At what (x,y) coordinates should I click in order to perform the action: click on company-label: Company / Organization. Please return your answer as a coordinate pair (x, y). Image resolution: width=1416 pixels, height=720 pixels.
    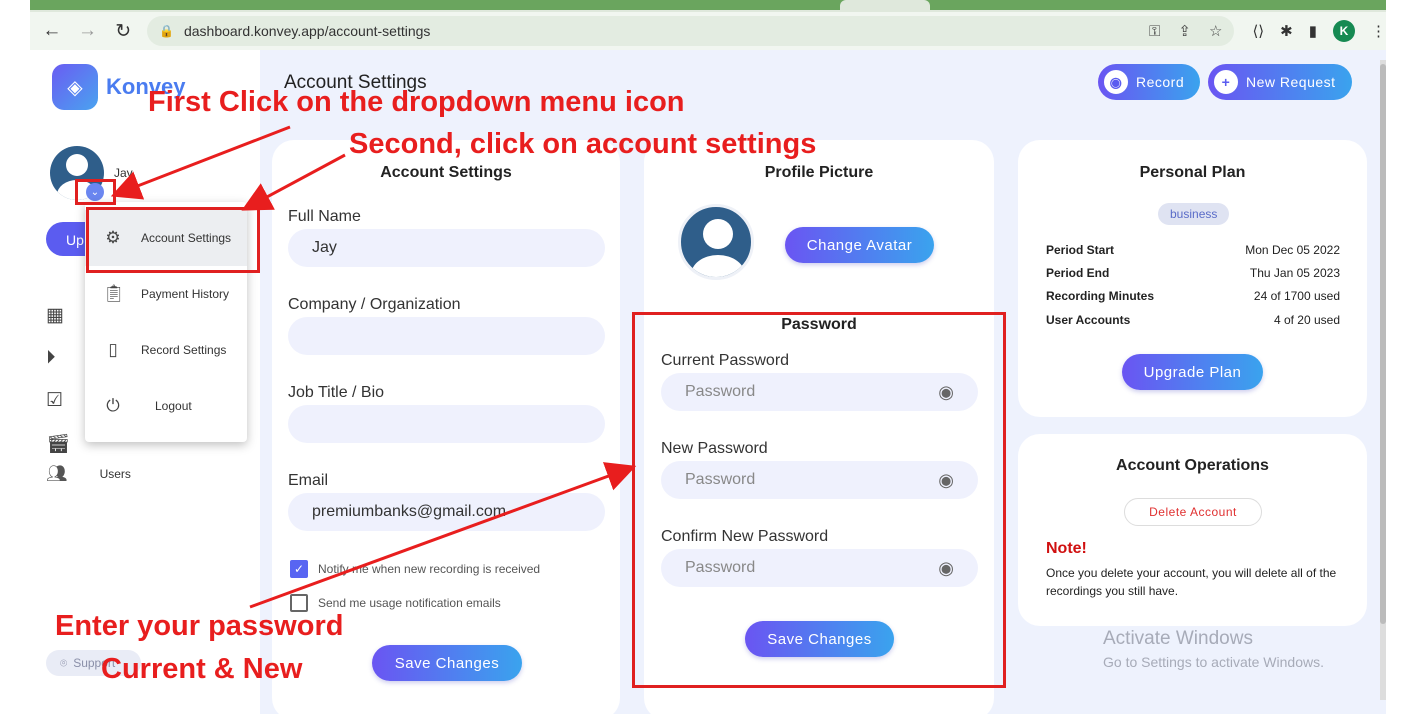
    Looking at the image, I should click on (374, 304).